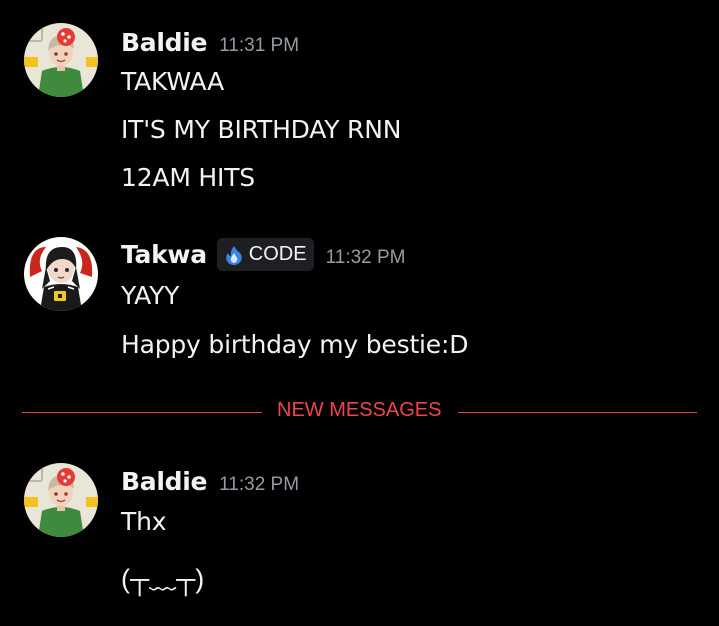  What do you see at coordinates (359, 410) in the screenshot?
I see `new-messages-label: NEW MESSAGES` at bounding box center [359, 410].